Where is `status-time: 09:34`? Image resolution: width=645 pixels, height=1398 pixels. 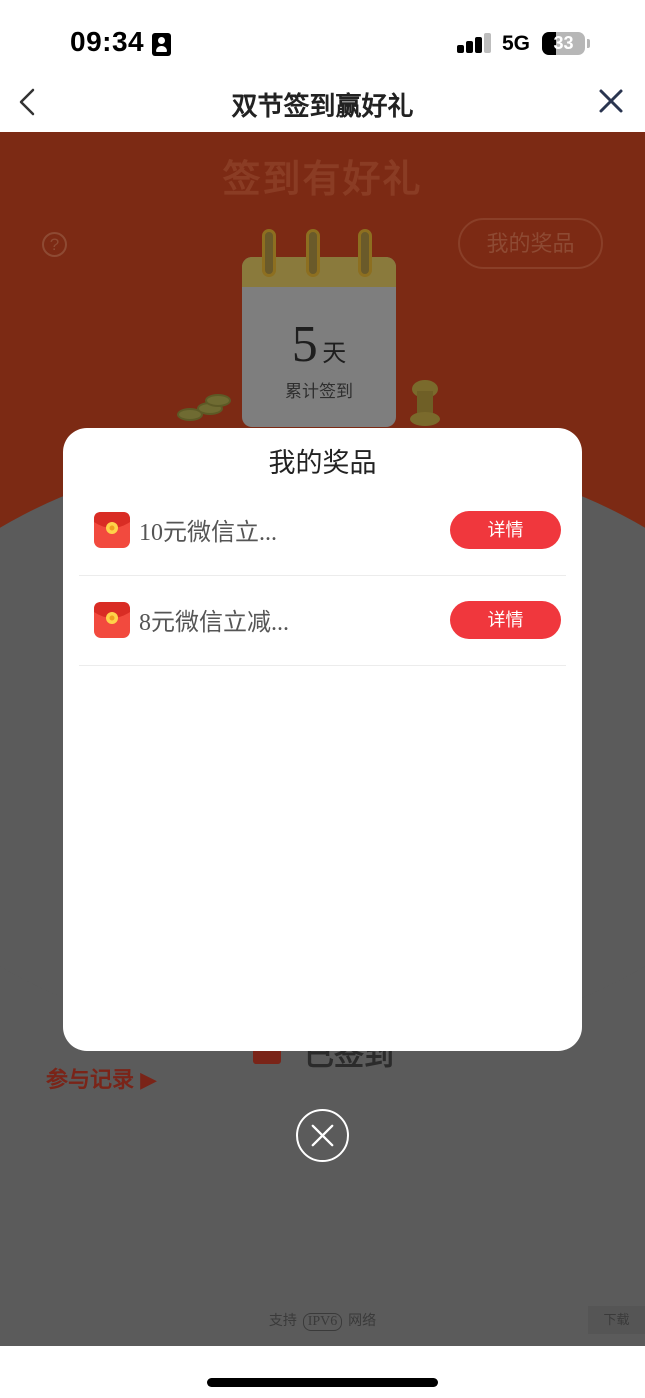
status-time: 09:34 is located at coordinates (107, 41).